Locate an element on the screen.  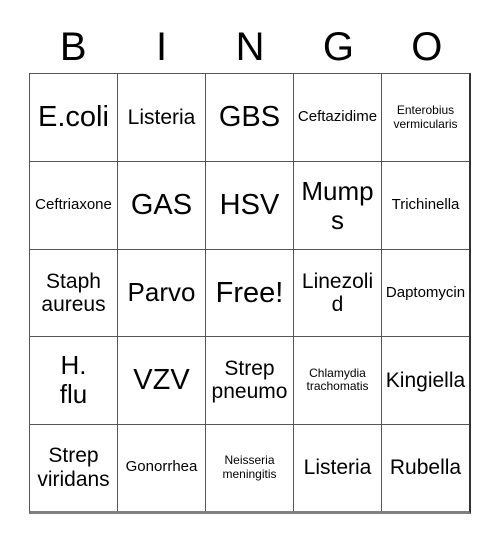
bingo-cell: Trichinella is located at coordinates (425, 205).